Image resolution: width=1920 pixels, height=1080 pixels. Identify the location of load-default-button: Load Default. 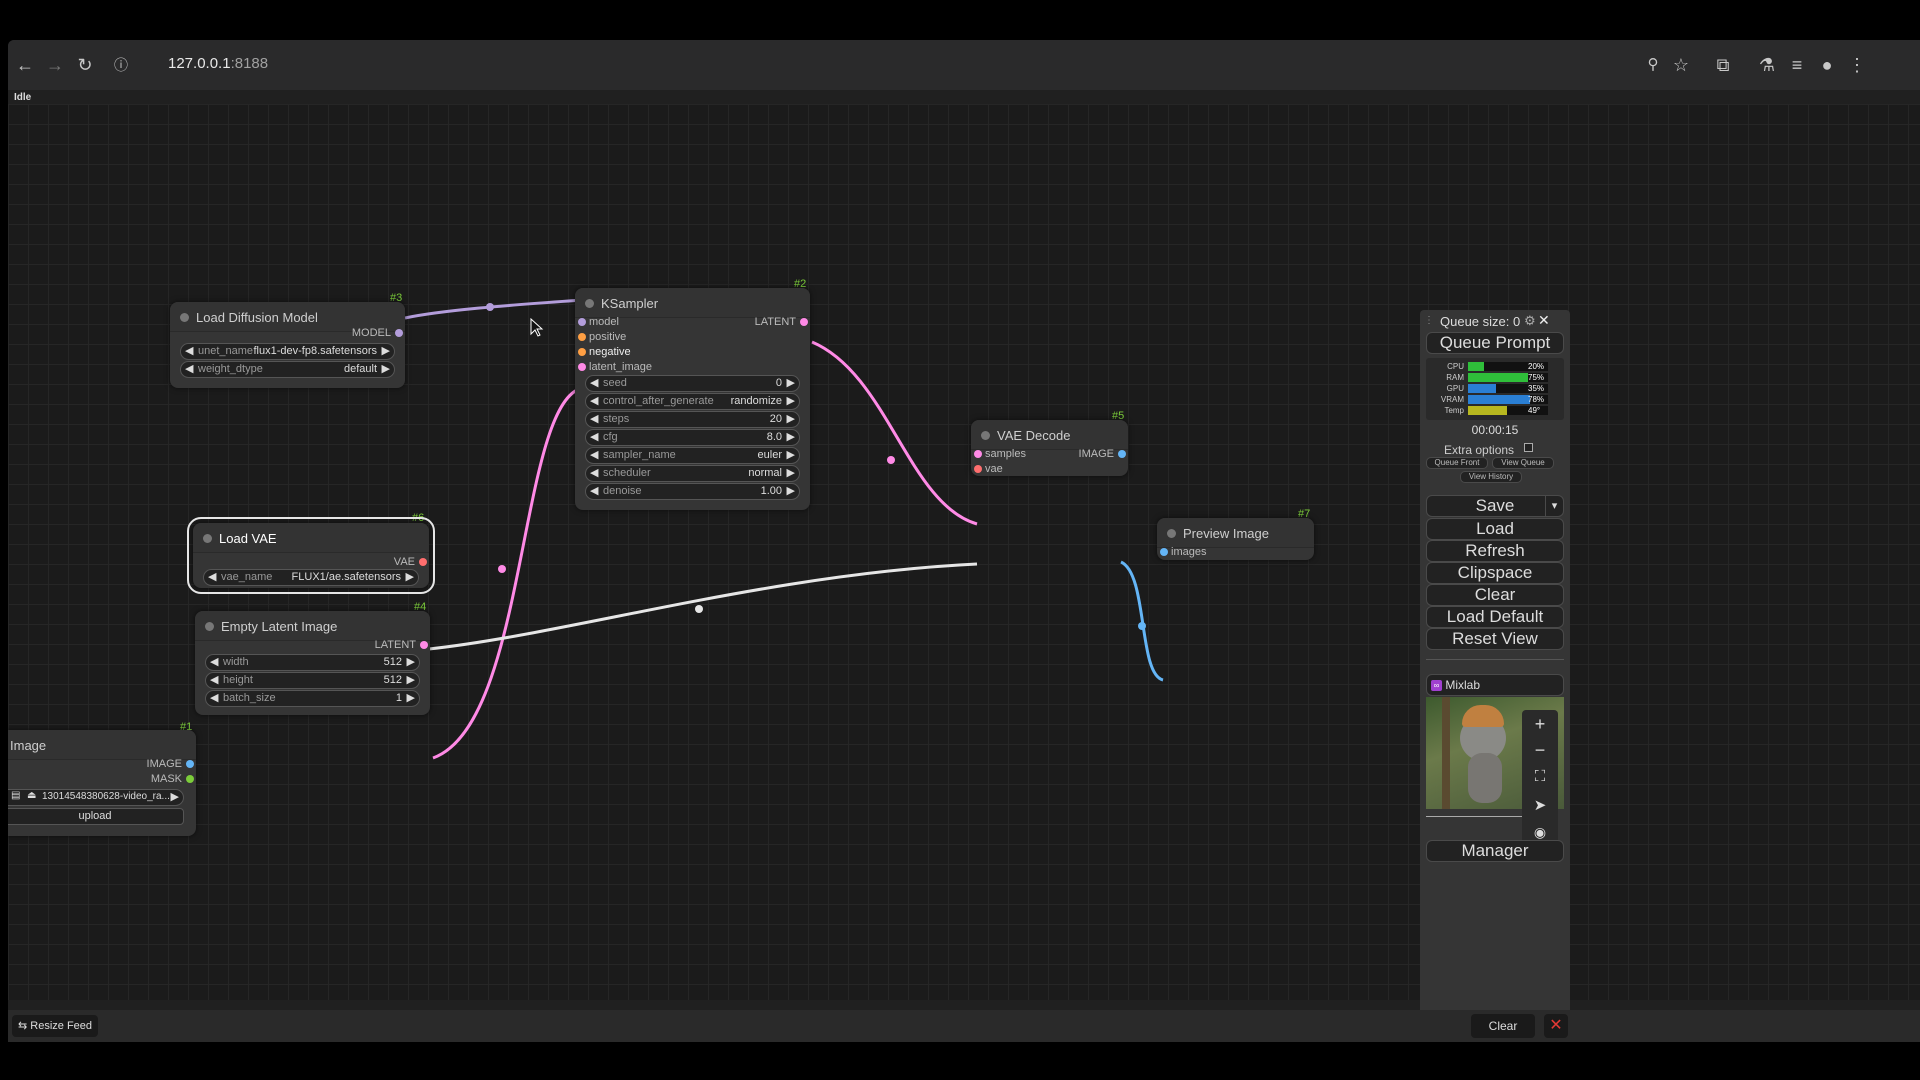
(1495, 617).